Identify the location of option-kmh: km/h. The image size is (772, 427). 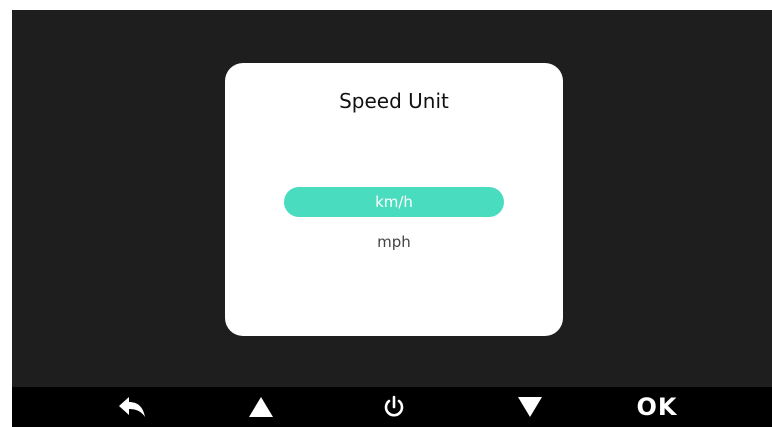
(394, 202).